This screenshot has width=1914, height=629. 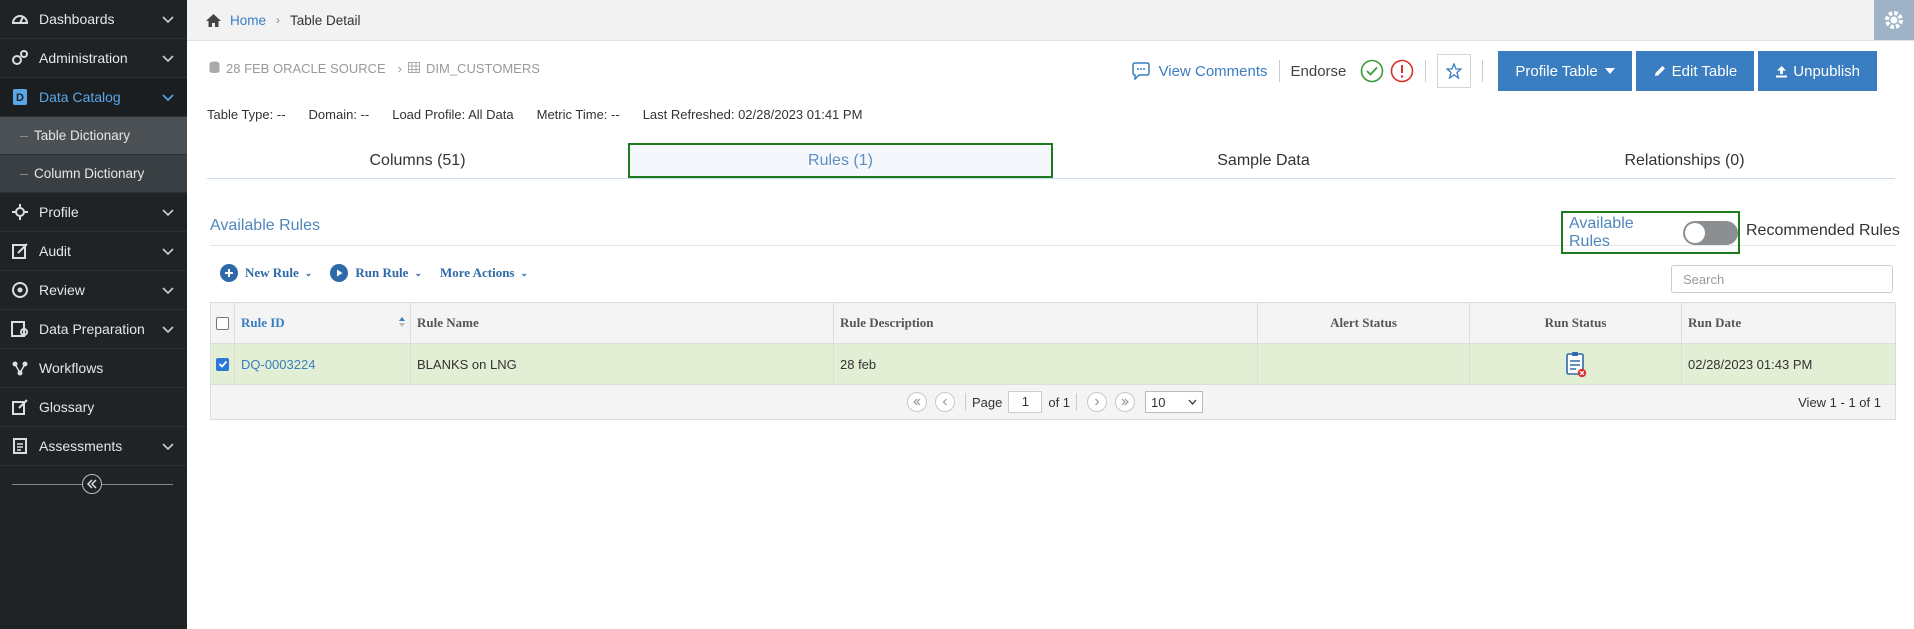 I want to click on toggle-label-available: Available Rules, so click(x=1601, y=232).